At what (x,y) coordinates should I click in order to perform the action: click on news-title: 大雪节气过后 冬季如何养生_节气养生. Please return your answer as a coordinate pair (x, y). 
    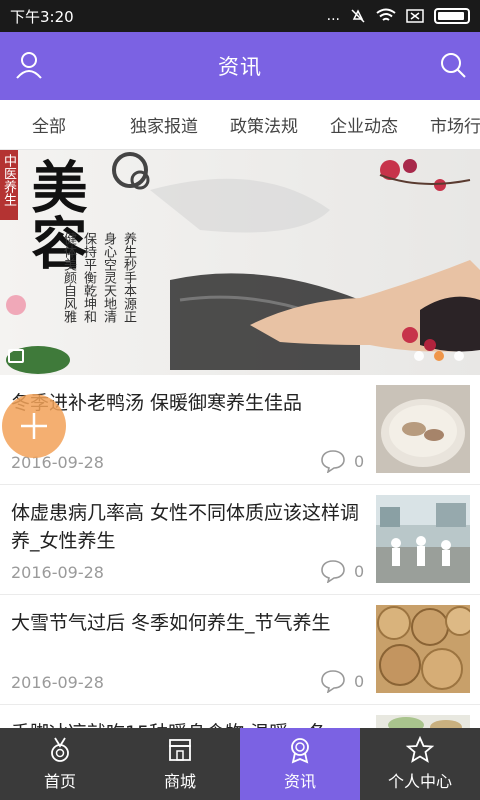
    Looking at the image, I should click on (171, 623).